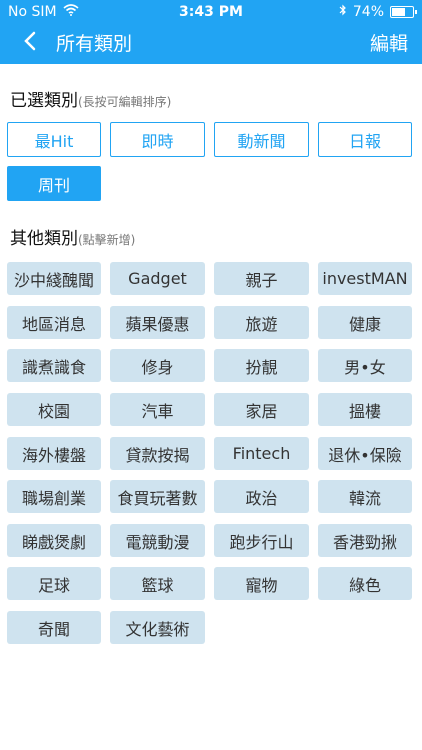 This screenshot has height=750, width=422. I want to click on other-chip-17: 貸款按揭, so click(157, 453).